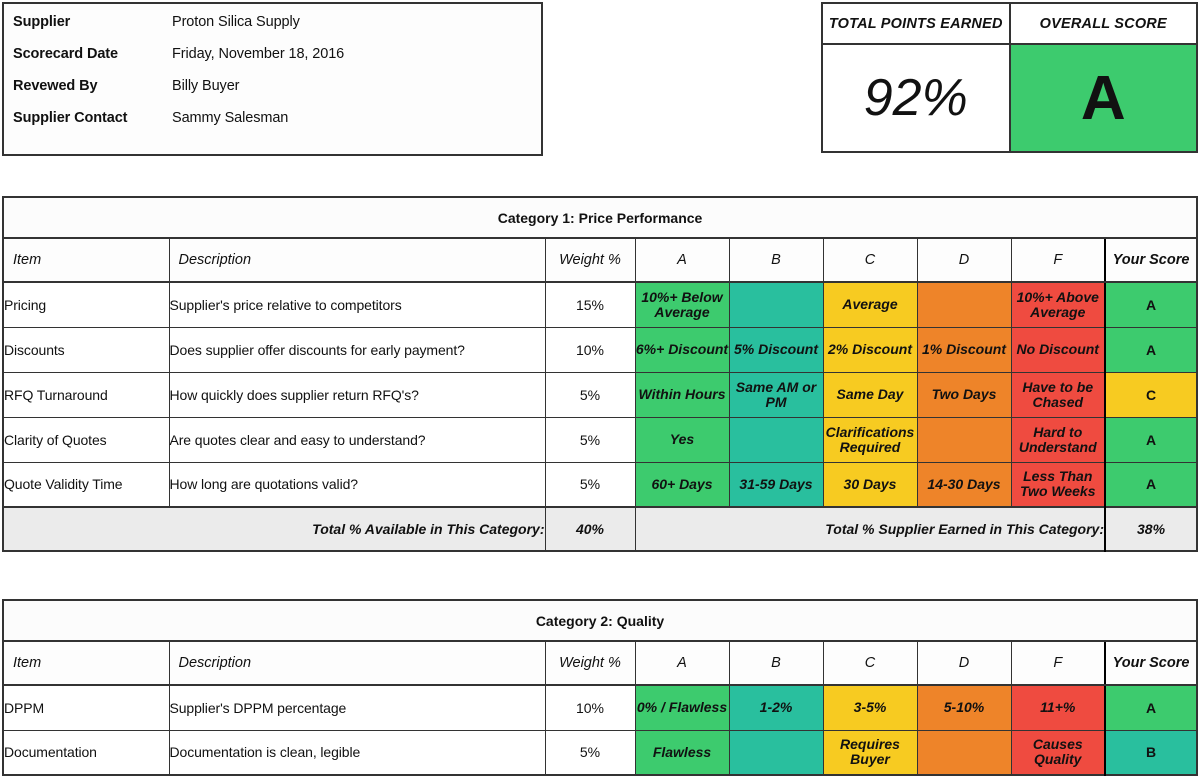 This screenshot has height=776, width=1200. Describe the element at coordinates (600, 620) in the screenshot. I see `category-2-title: Category 2: Quality` at that location.